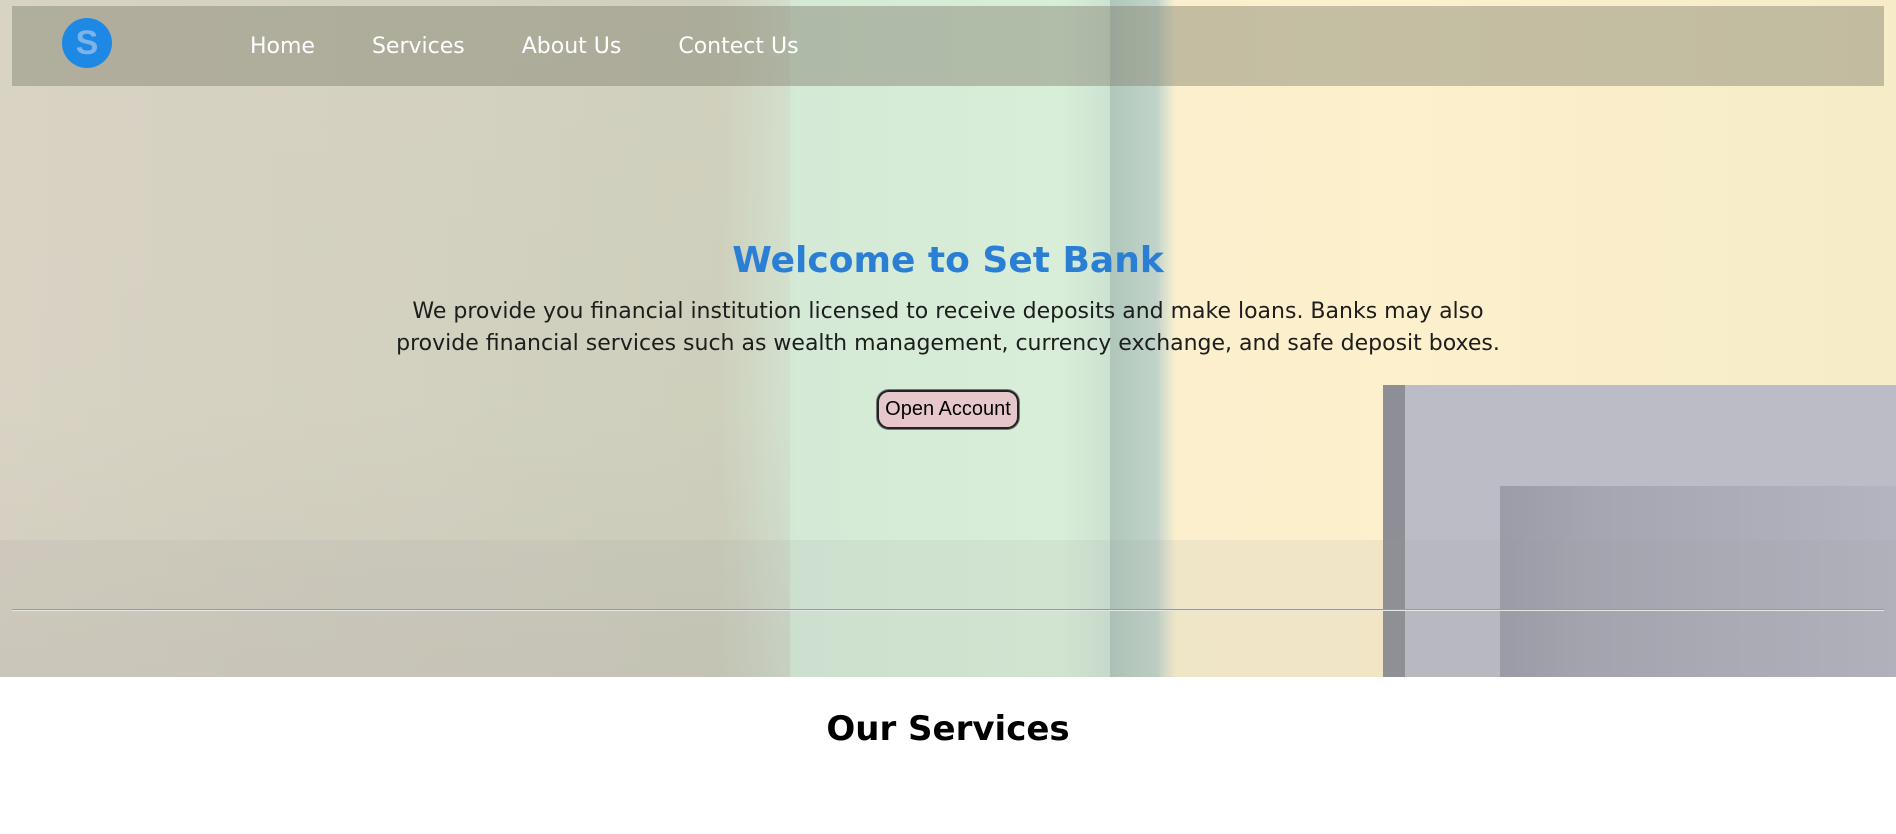 The width and height of the screenshot is (1896, 834). I want to click on hero-divider, so click(948, 610).